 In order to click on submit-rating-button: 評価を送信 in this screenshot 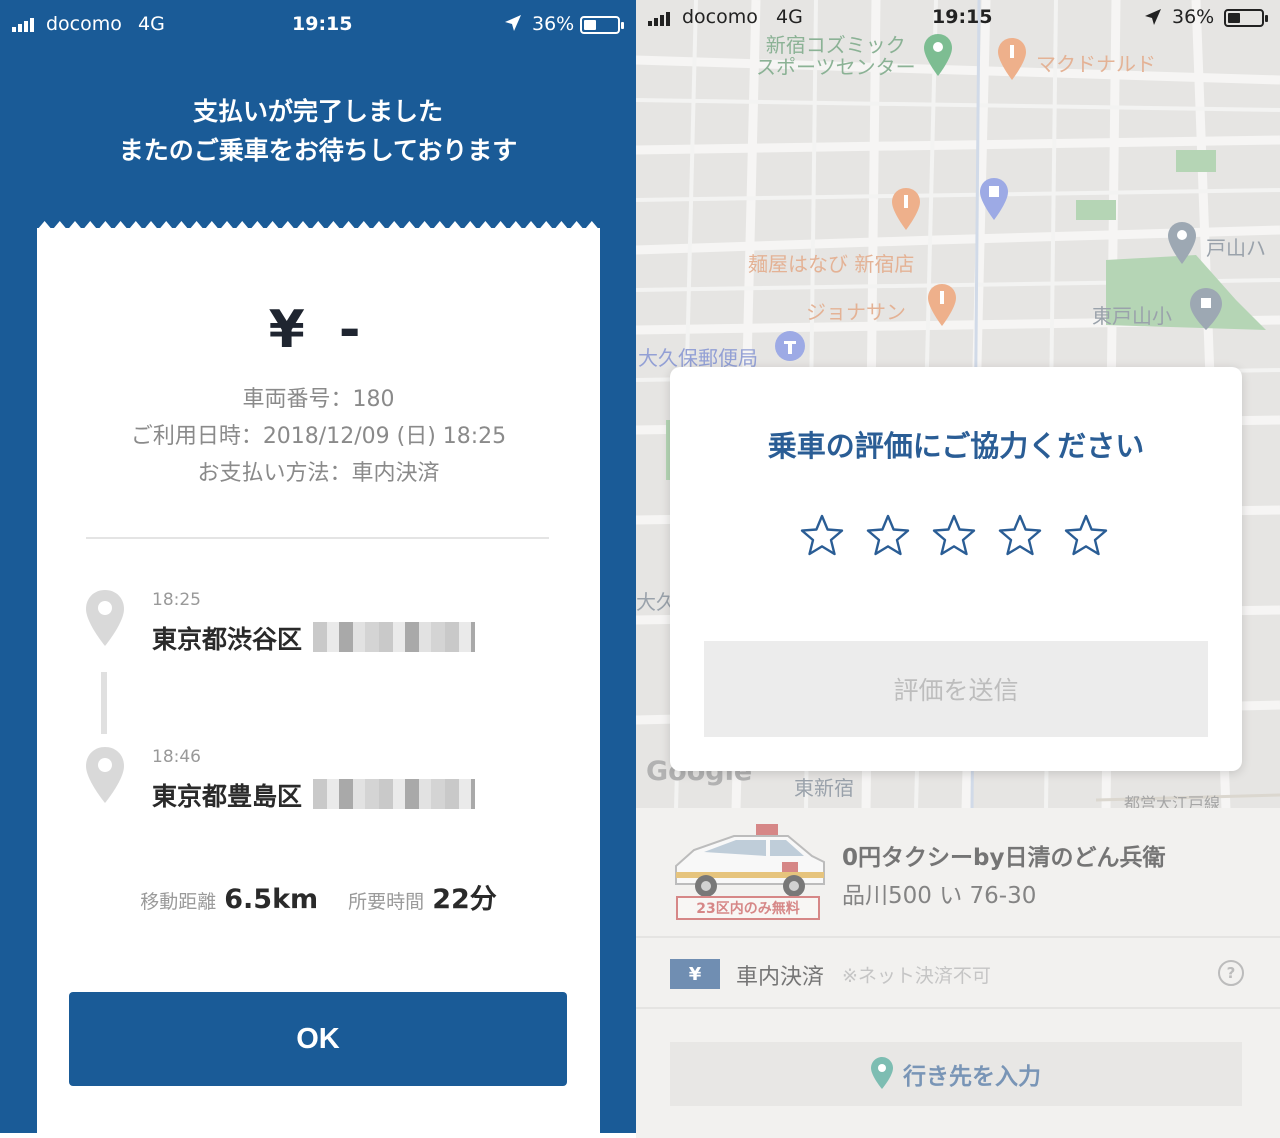, I will do `click(956, 689)`.